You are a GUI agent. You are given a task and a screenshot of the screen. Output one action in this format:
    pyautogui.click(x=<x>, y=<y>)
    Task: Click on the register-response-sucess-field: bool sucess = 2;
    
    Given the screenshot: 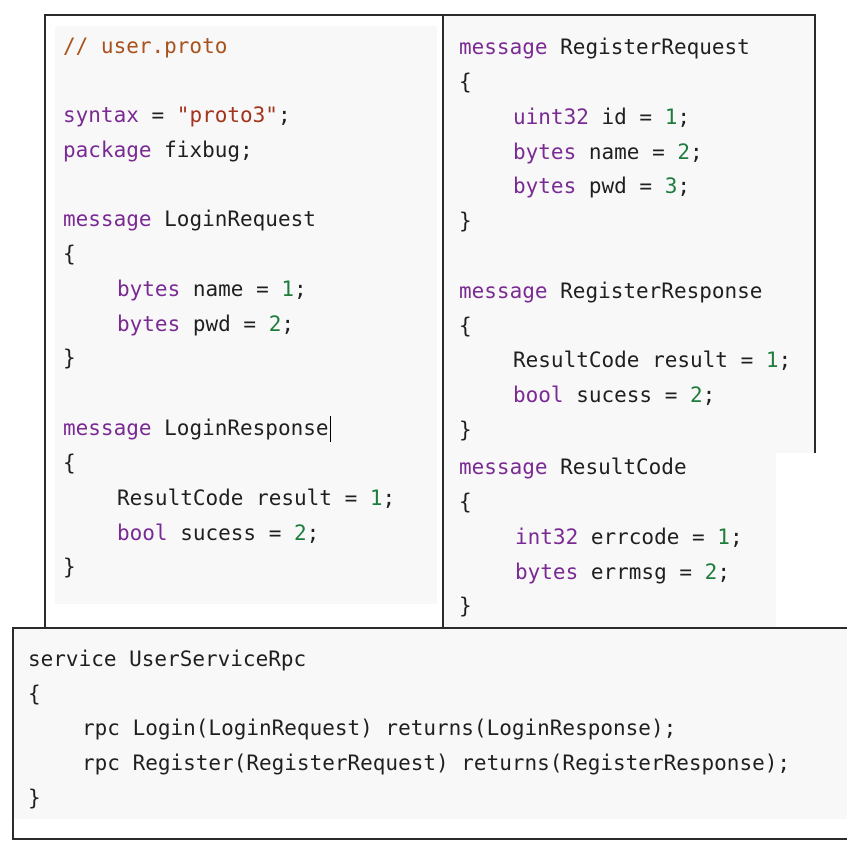 What is the action you would take?
    pyautogui.click(x=614, y=395)
    